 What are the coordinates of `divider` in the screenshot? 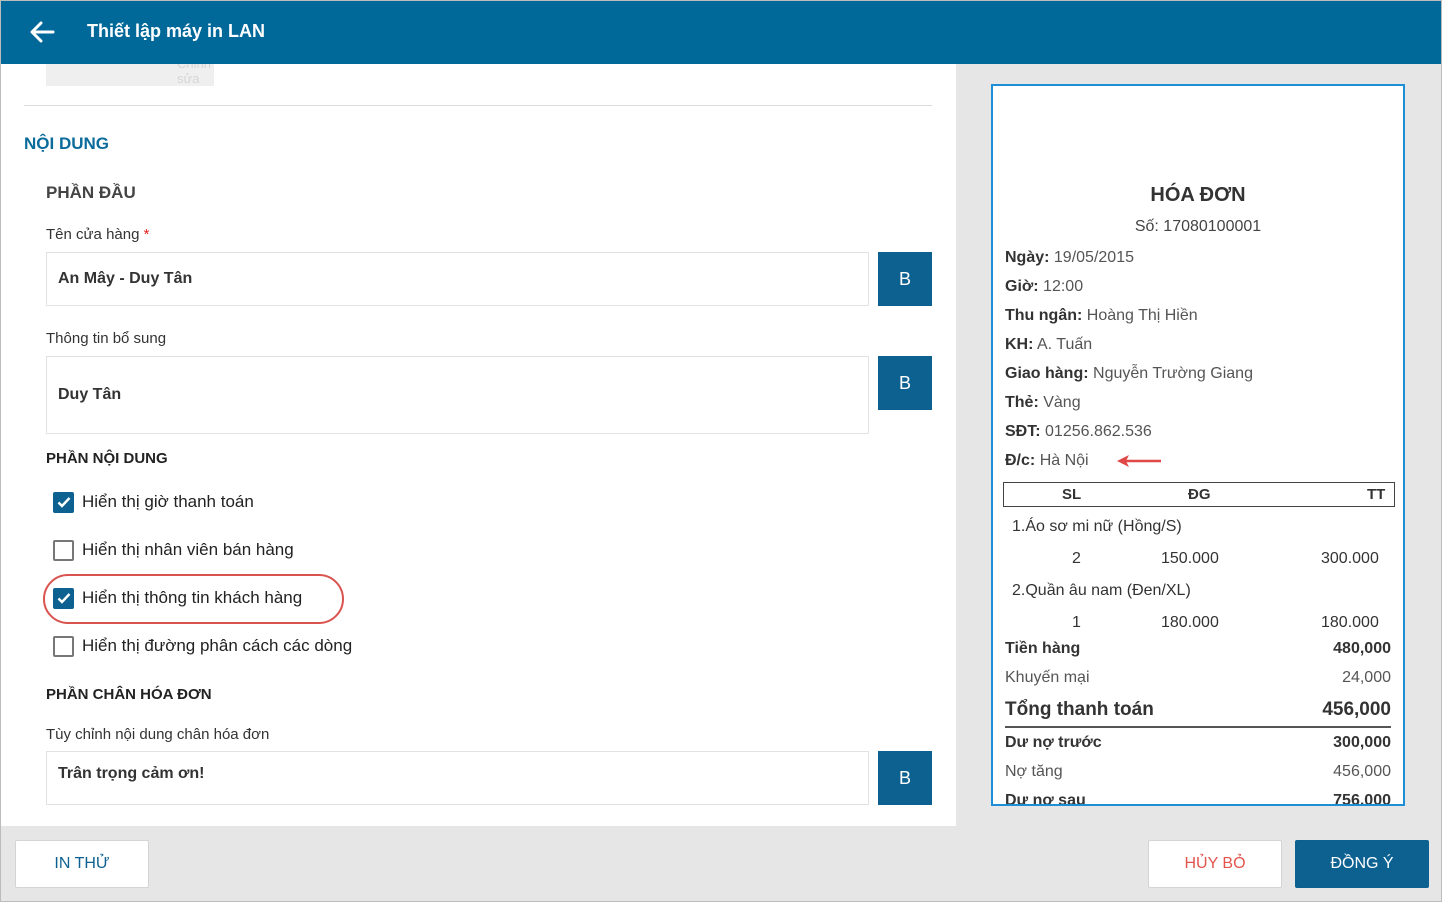 It's located at (478, 105).